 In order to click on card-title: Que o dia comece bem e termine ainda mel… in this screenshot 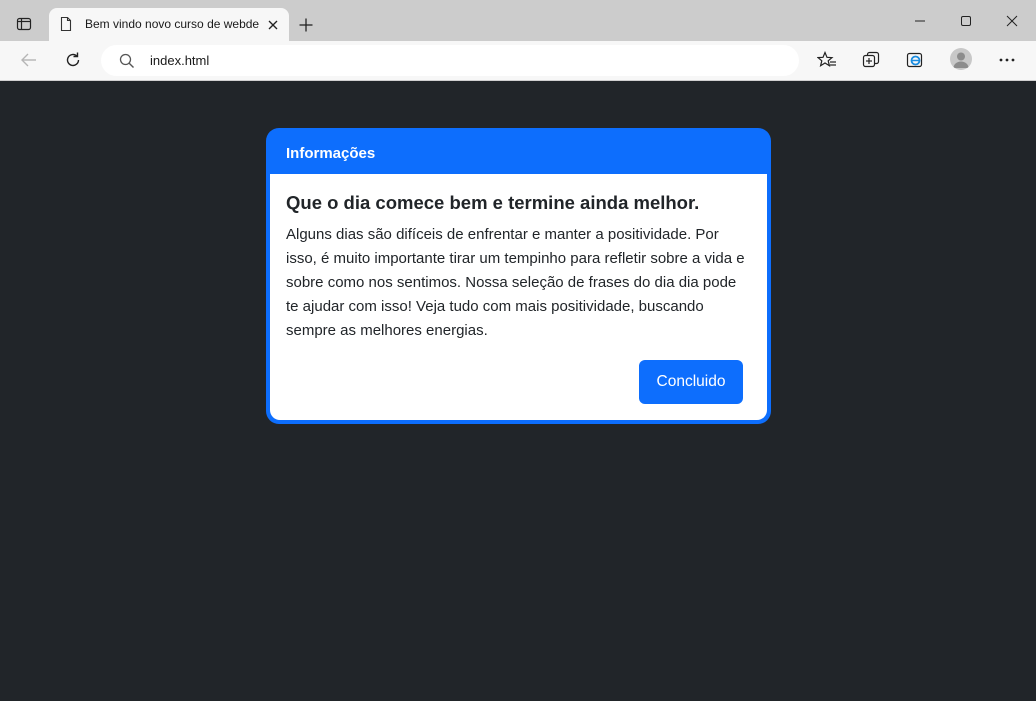, I will do `click(493, 202)`.